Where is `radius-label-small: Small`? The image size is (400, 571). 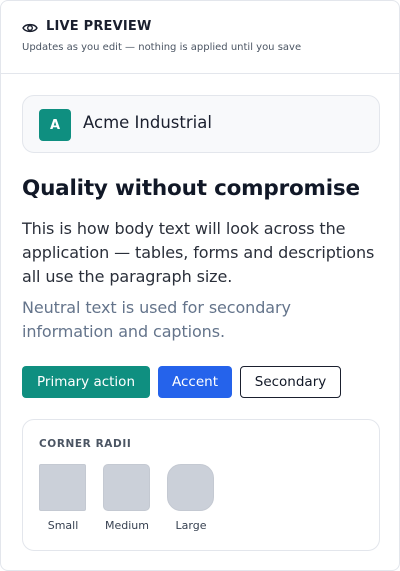 radius-label-small: Small is located at coordinates (63, 525).